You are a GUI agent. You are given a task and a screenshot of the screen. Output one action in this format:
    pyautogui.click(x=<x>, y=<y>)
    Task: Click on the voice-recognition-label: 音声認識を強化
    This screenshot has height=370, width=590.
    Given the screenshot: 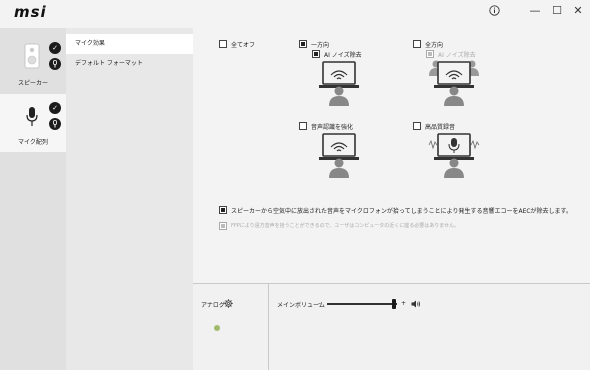 What is the action you would take?
    pyautogui.click(x=332, y=127)
    